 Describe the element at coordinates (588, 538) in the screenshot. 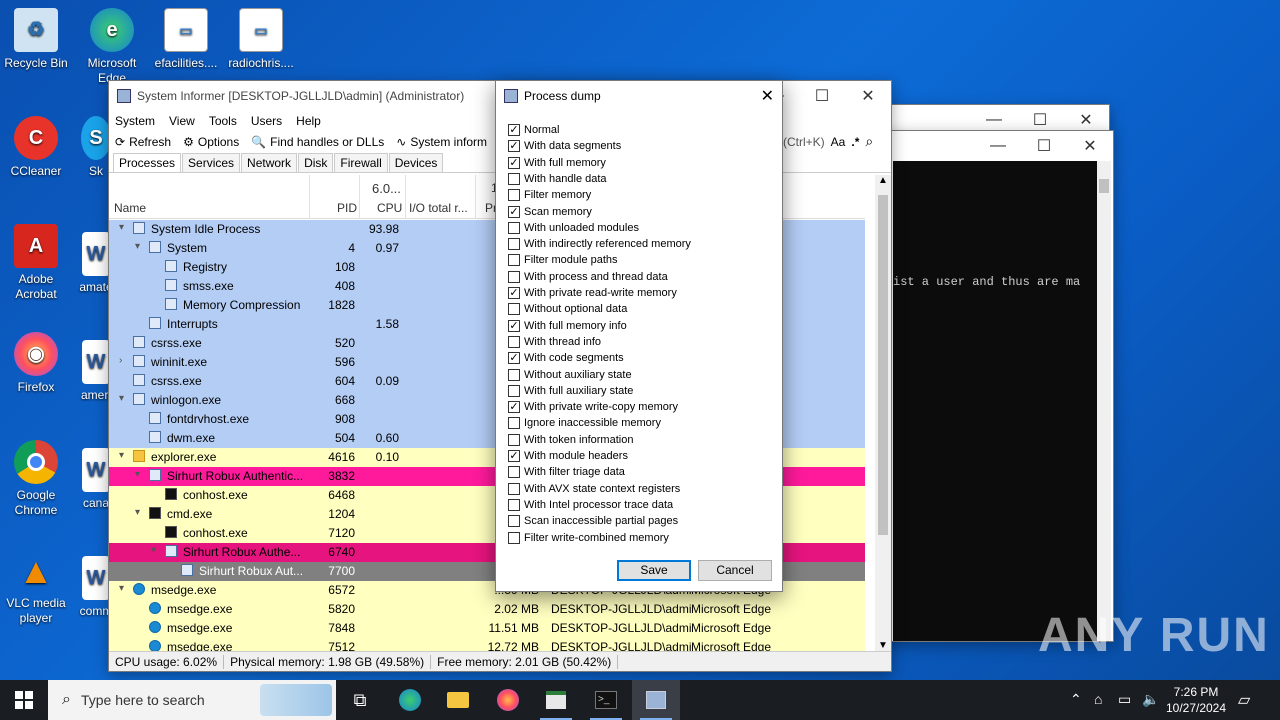

I see `dump-option-checkbox: Filter write-combined memory` at that location.